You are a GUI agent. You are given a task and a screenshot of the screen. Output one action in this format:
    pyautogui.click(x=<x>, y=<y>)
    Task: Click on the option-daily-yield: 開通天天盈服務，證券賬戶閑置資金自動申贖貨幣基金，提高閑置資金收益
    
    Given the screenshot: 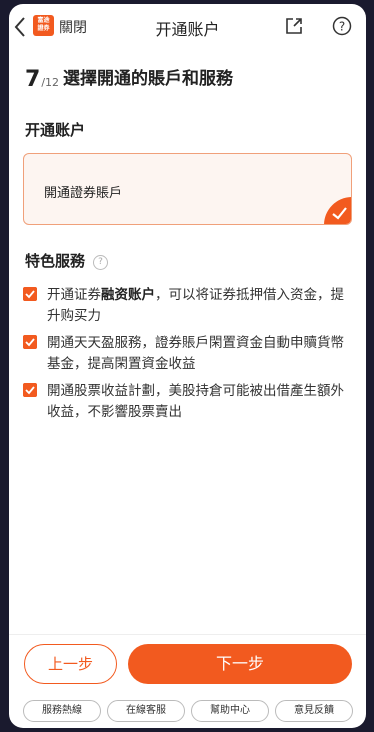 What is the action you would take?
    pyautogui.click(x=188, y=354)
    